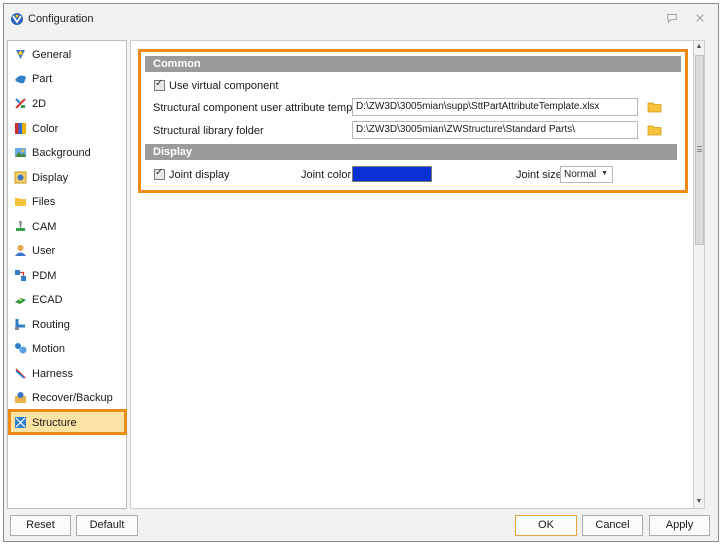 The height and width of the screenshot is (546, 723). I want to click on vertical-scrollbar: ▲ ▼, so click(699, 274).